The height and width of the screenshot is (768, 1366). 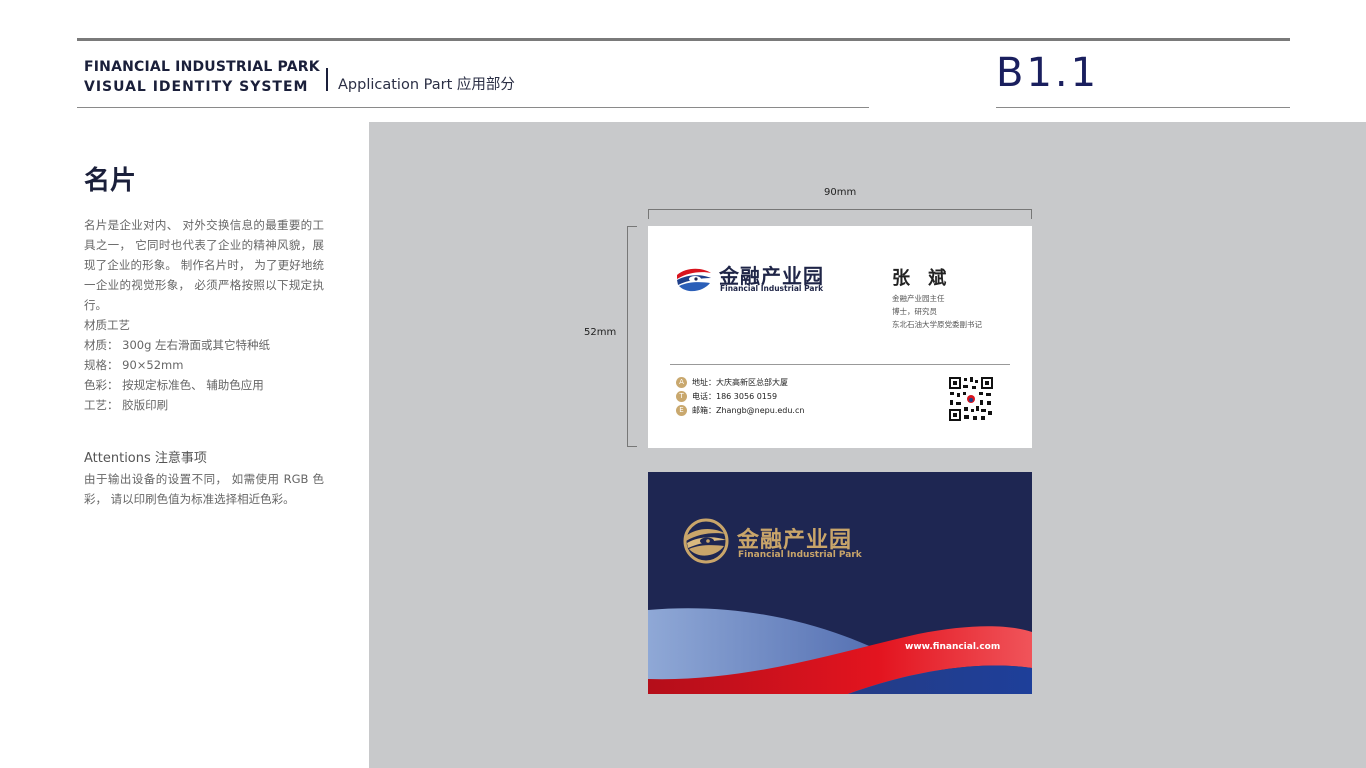 What do you see at coordinates (914, 311) in the screenshot?
I see `person-title-2: 博士，研究员` at bounding box center [914, 311].